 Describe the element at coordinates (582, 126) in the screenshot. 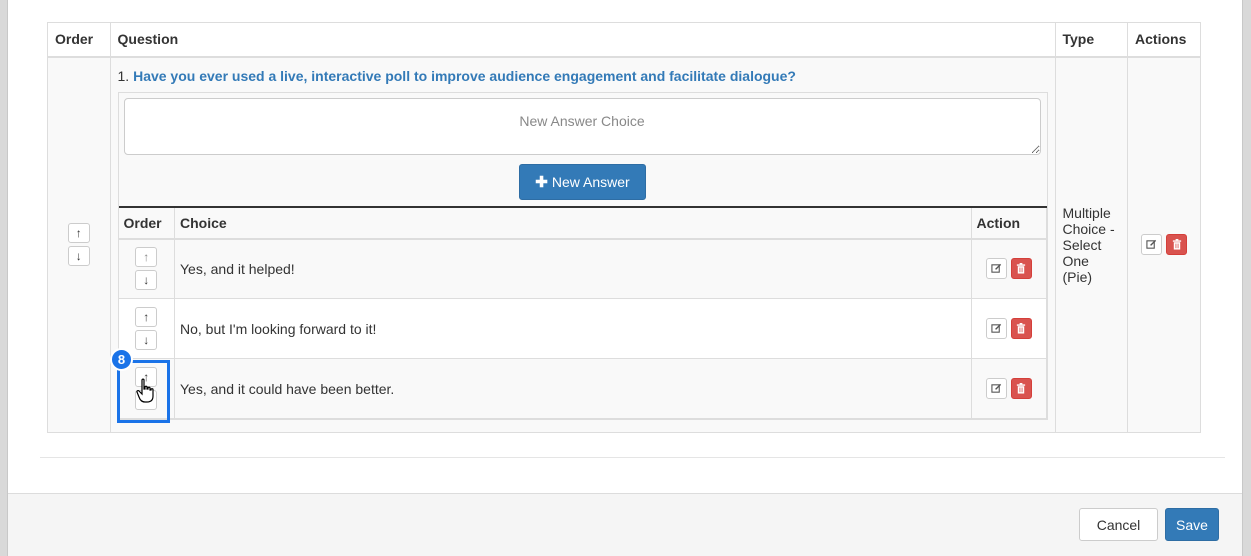

I see `new-answer-choice-input` at that location.